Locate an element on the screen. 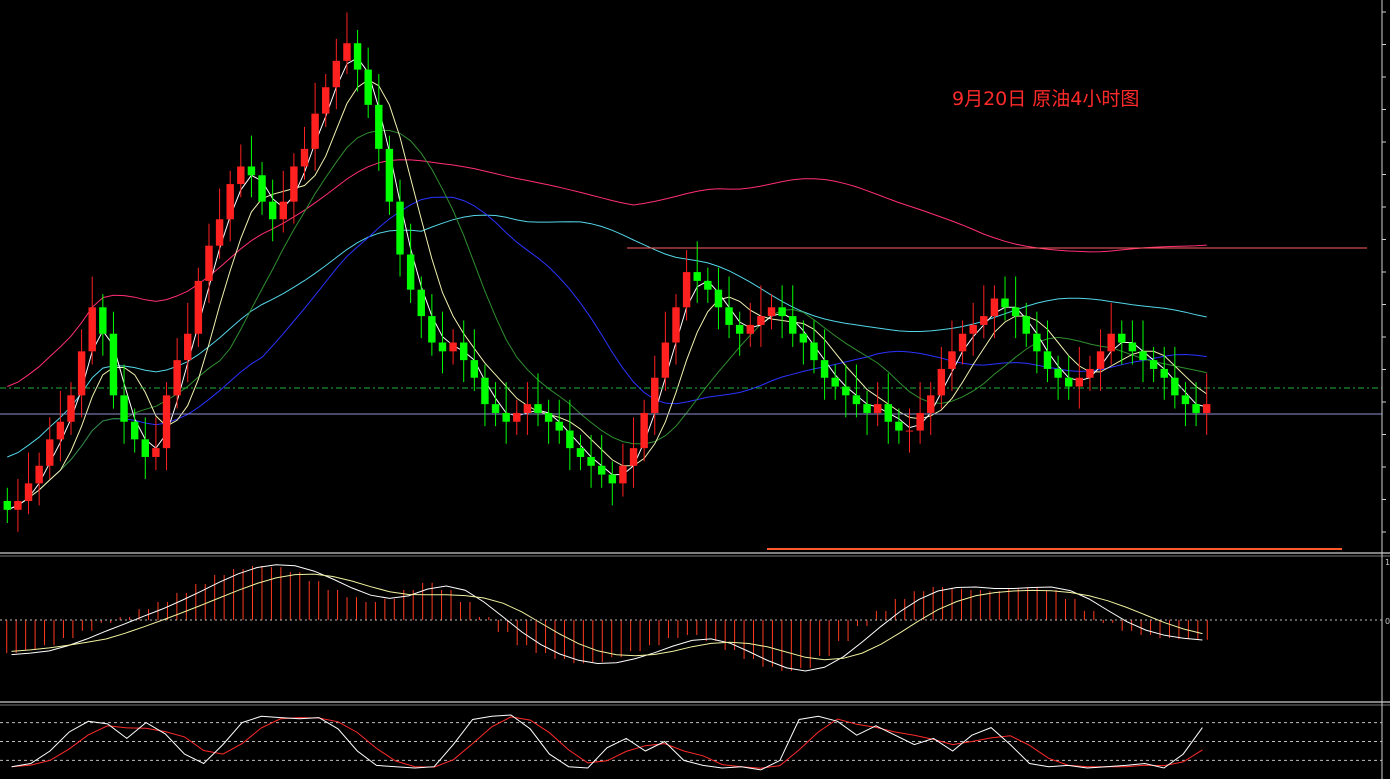  macd-panel is located at coordinates (691, 618).